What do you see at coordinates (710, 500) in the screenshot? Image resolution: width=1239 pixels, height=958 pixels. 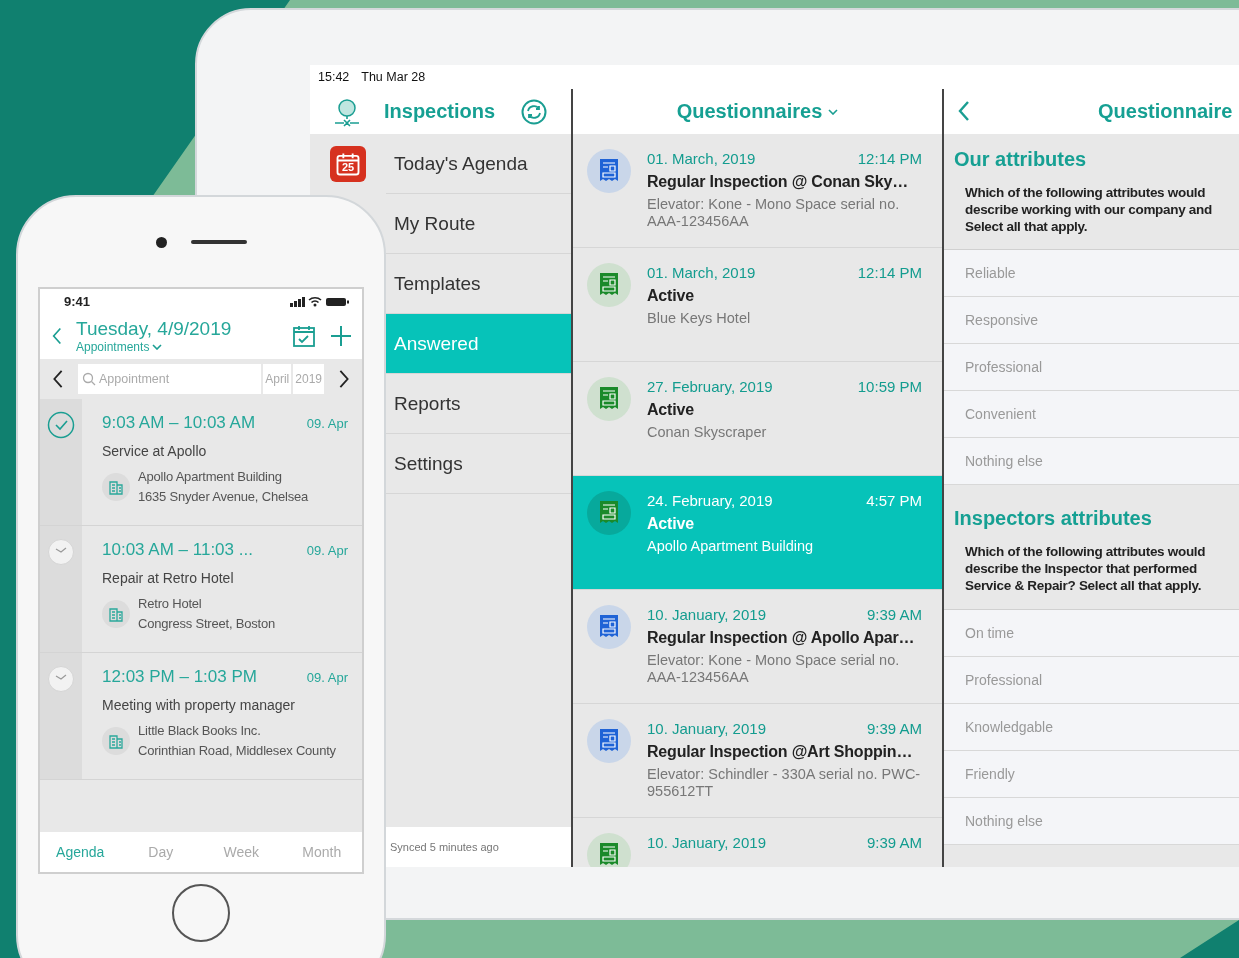 I see `questionnaire-date: 24. February, 2019` at bounding box center [710, 500].